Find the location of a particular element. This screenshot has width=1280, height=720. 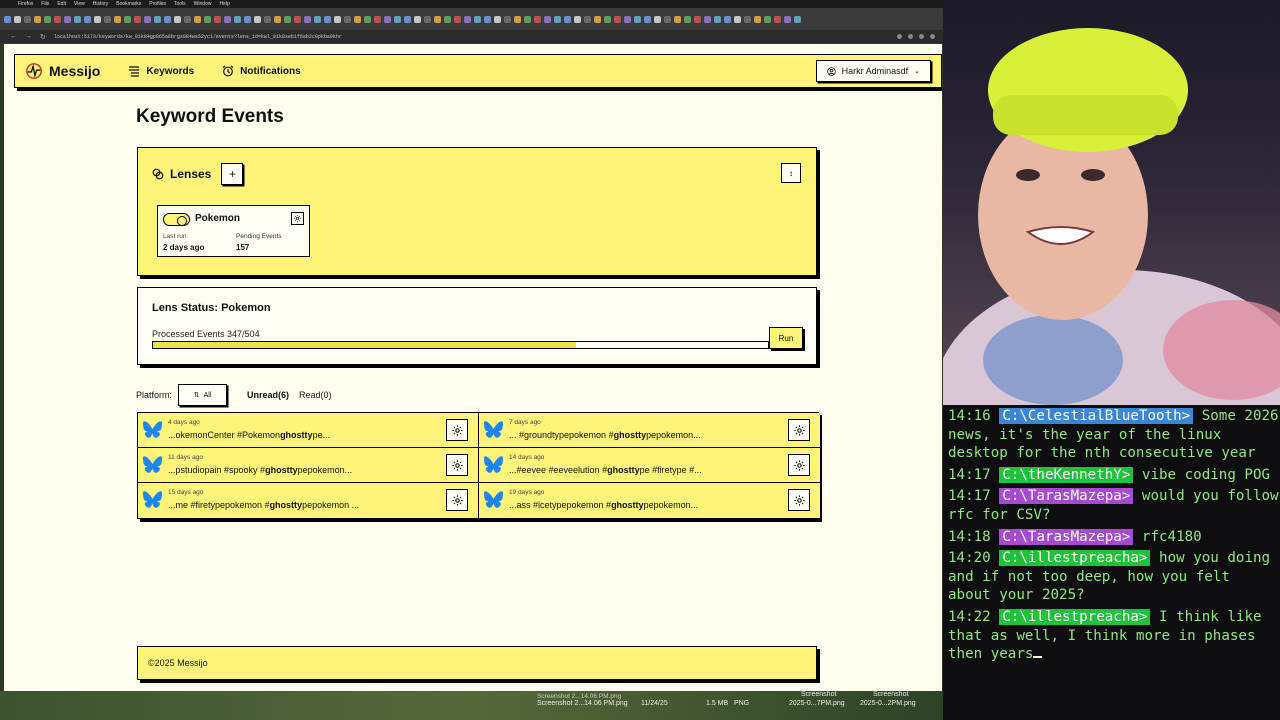

lens-settings-button is located at coordinates (297, 218).